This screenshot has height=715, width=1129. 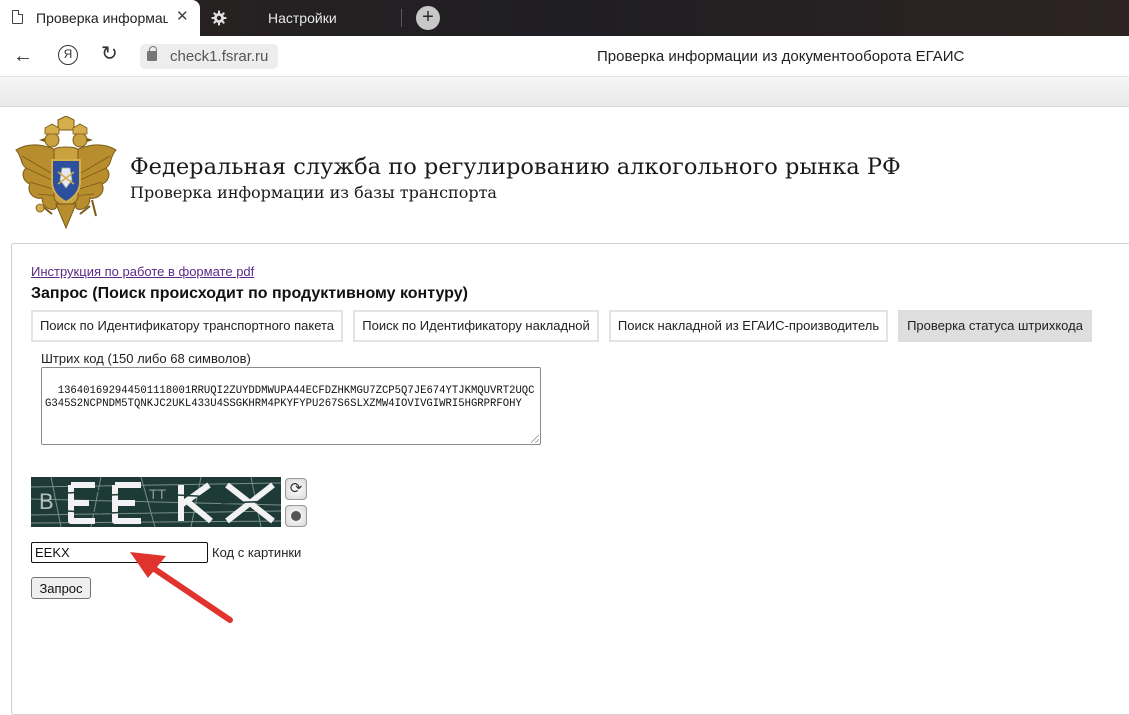 I want to click on svg-text: B, so click(x=46, y=501).